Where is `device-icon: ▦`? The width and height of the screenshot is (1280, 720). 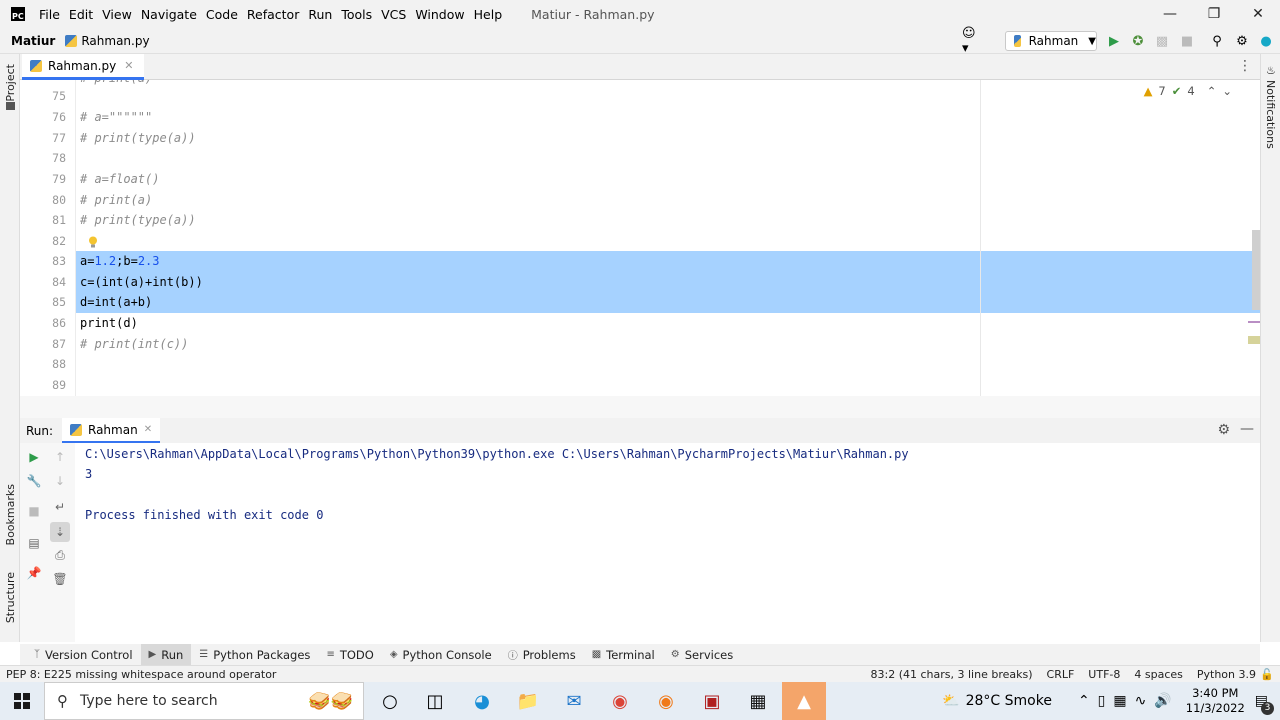 device-icon: ▦ is located at coordinates (1119, 701).